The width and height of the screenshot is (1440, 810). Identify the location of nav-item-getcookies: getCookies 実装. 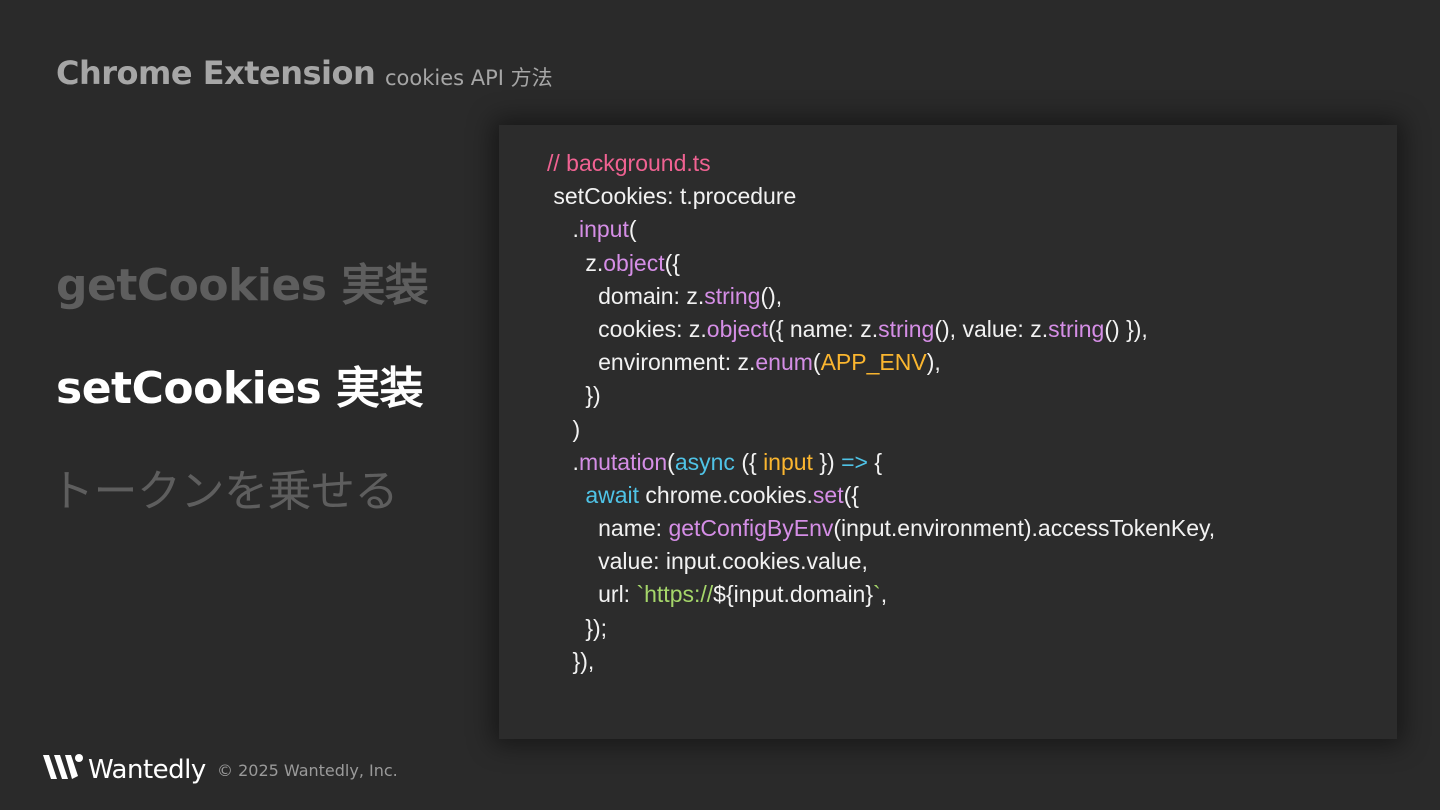
(242, 285).